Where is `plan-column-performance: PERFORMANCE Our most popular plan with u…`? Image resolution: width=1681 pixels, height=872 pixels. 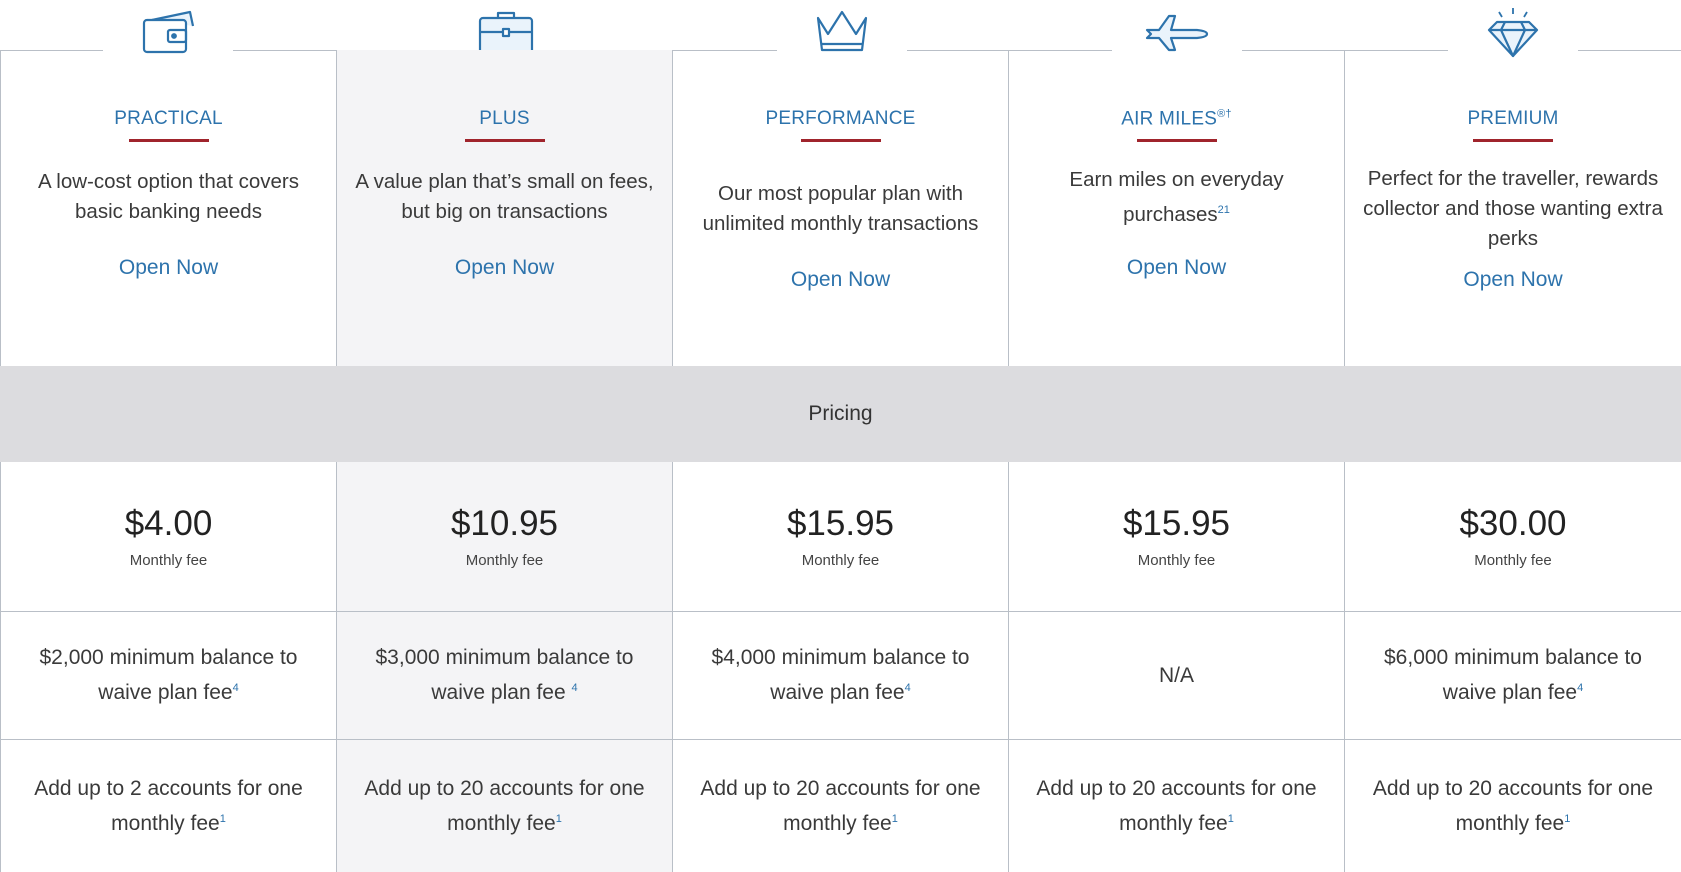
plan-column-performance: PERFORMANCE Our most popular plan with u… is located at coordinates (840, 208).